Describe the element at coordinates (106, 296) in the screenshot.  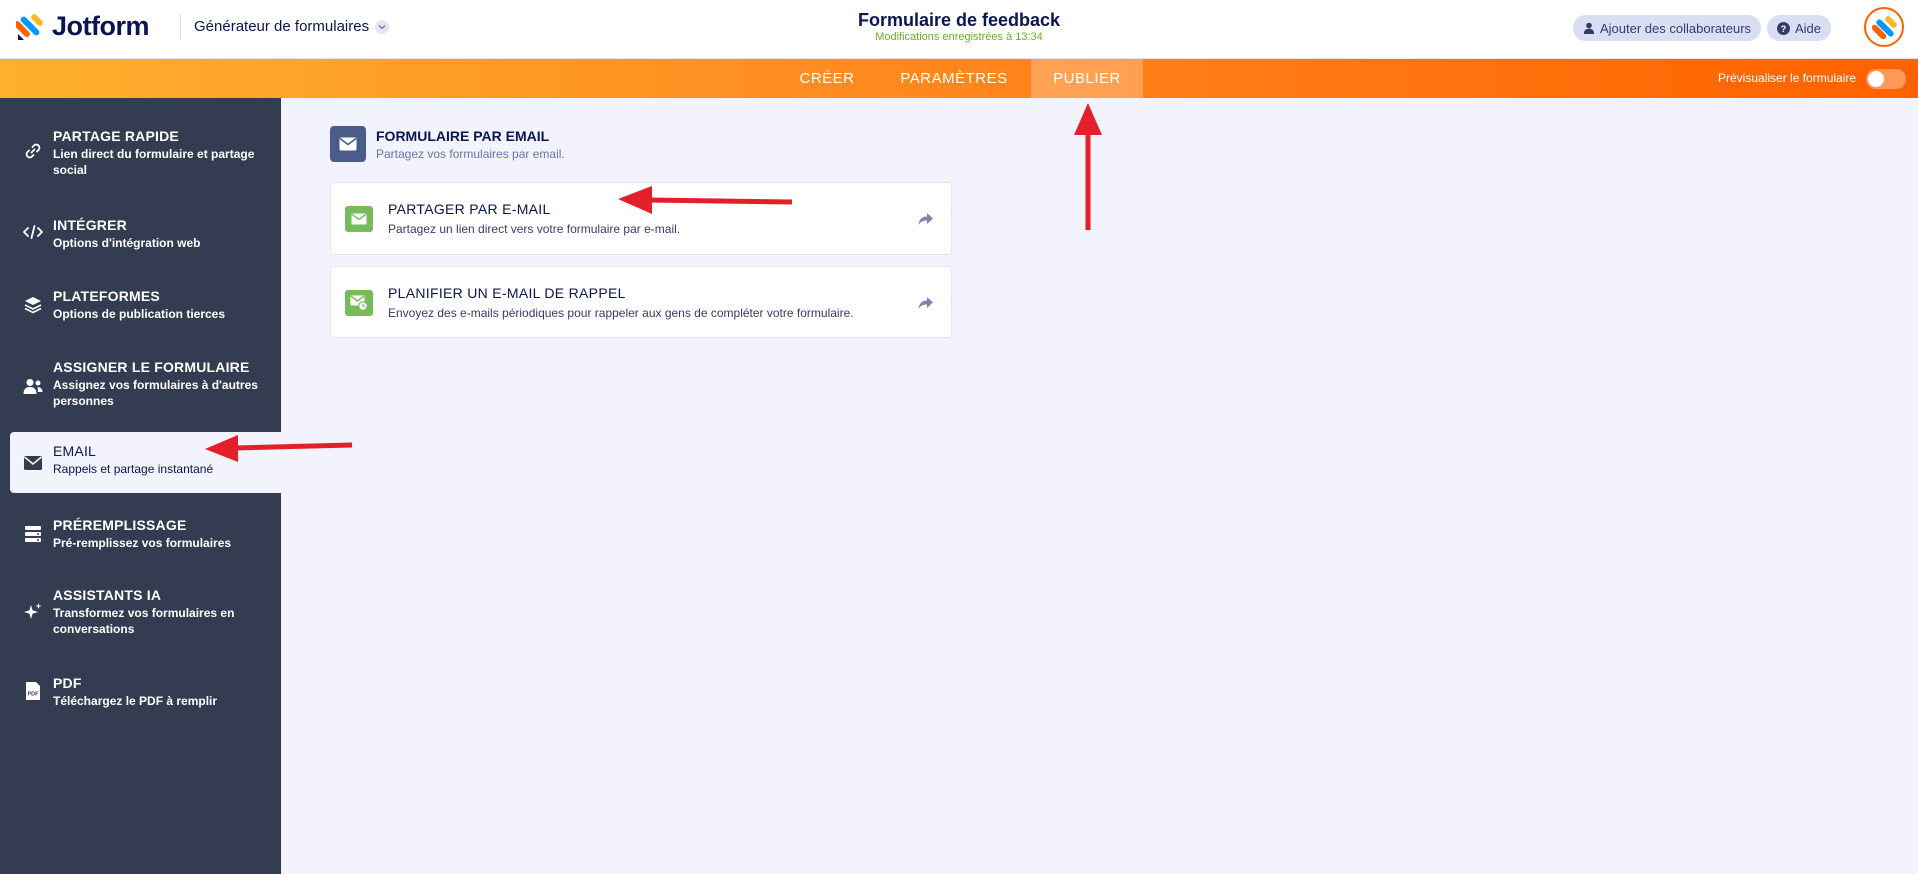
I see `sidebar-item-title: PLATEFORMES` at that location.